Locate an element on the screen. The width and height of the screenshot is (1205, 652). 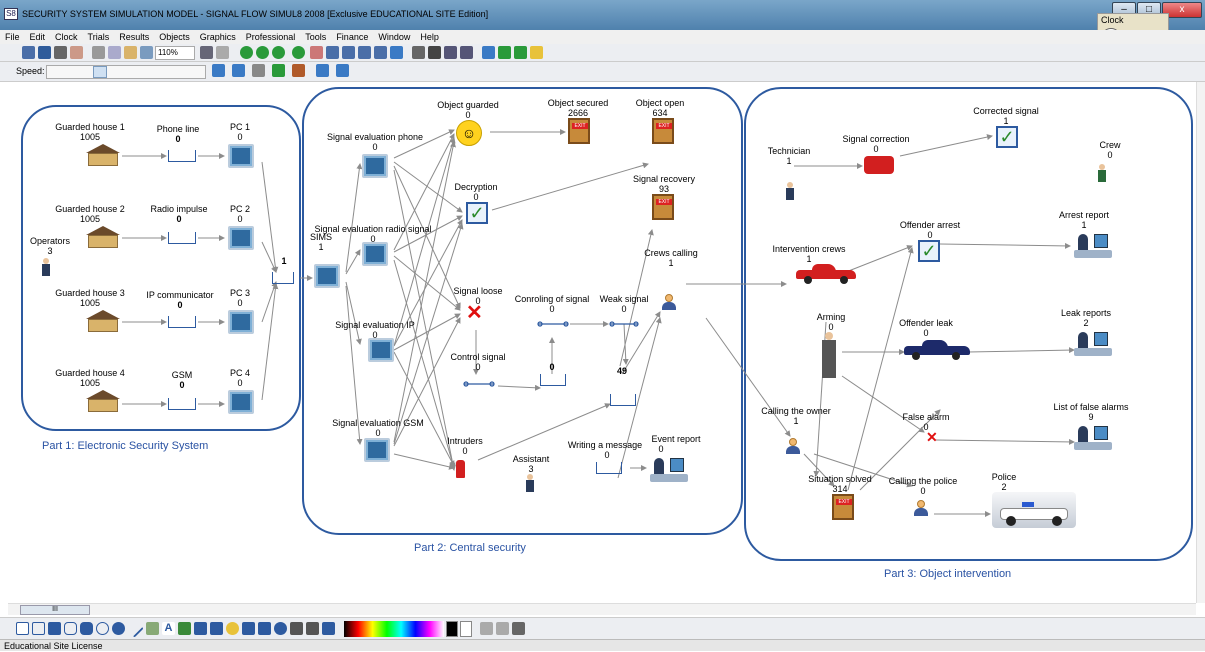
radio-queue is located at coordinates (182, 238).